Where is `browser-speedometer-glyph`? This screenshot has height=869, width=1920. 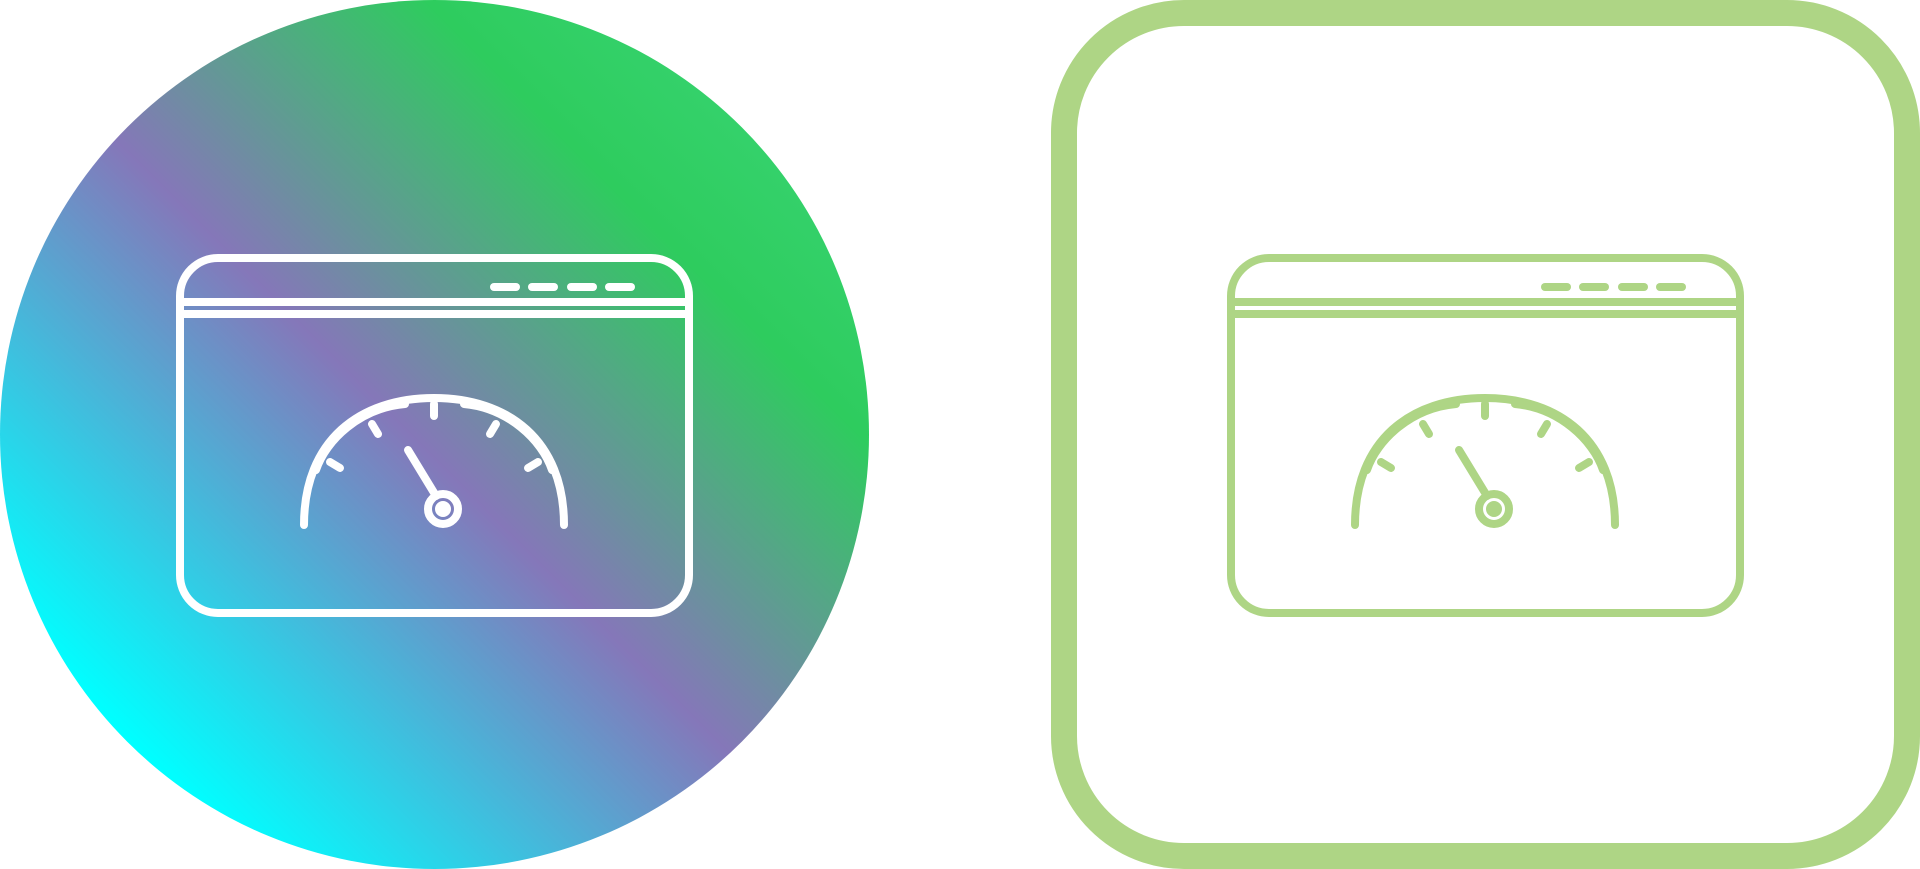
browser-speedometer-glyph is located at coordinates (1485, 435).